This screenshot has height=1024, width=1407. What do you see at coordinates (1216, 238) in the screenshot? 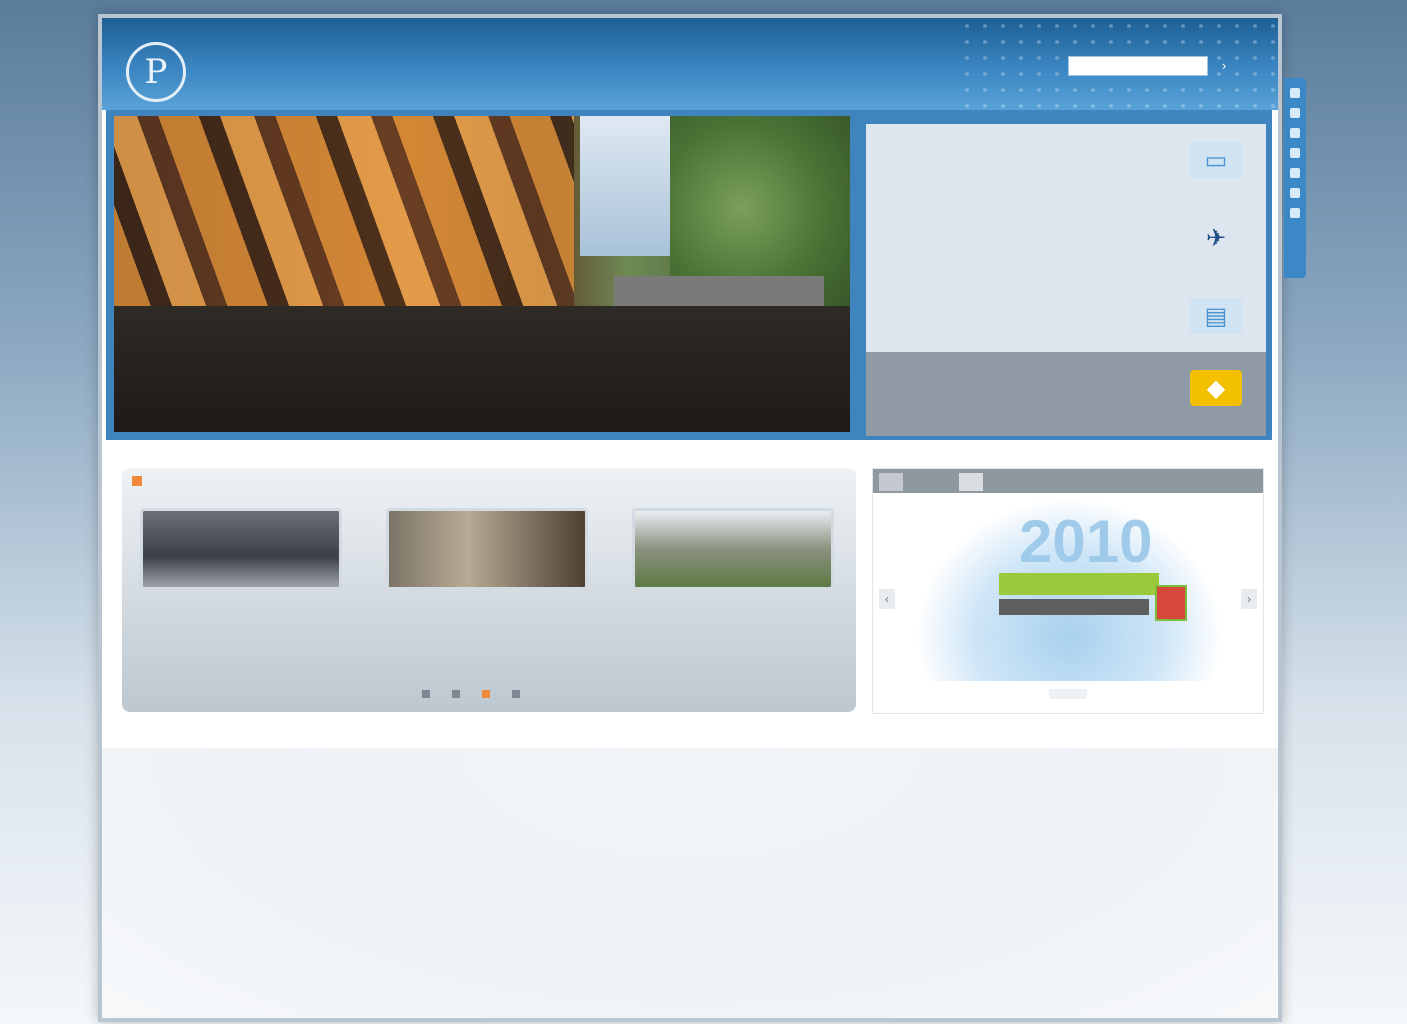
I see `plane-icon: ✈` at bounding box center [1216, 238].